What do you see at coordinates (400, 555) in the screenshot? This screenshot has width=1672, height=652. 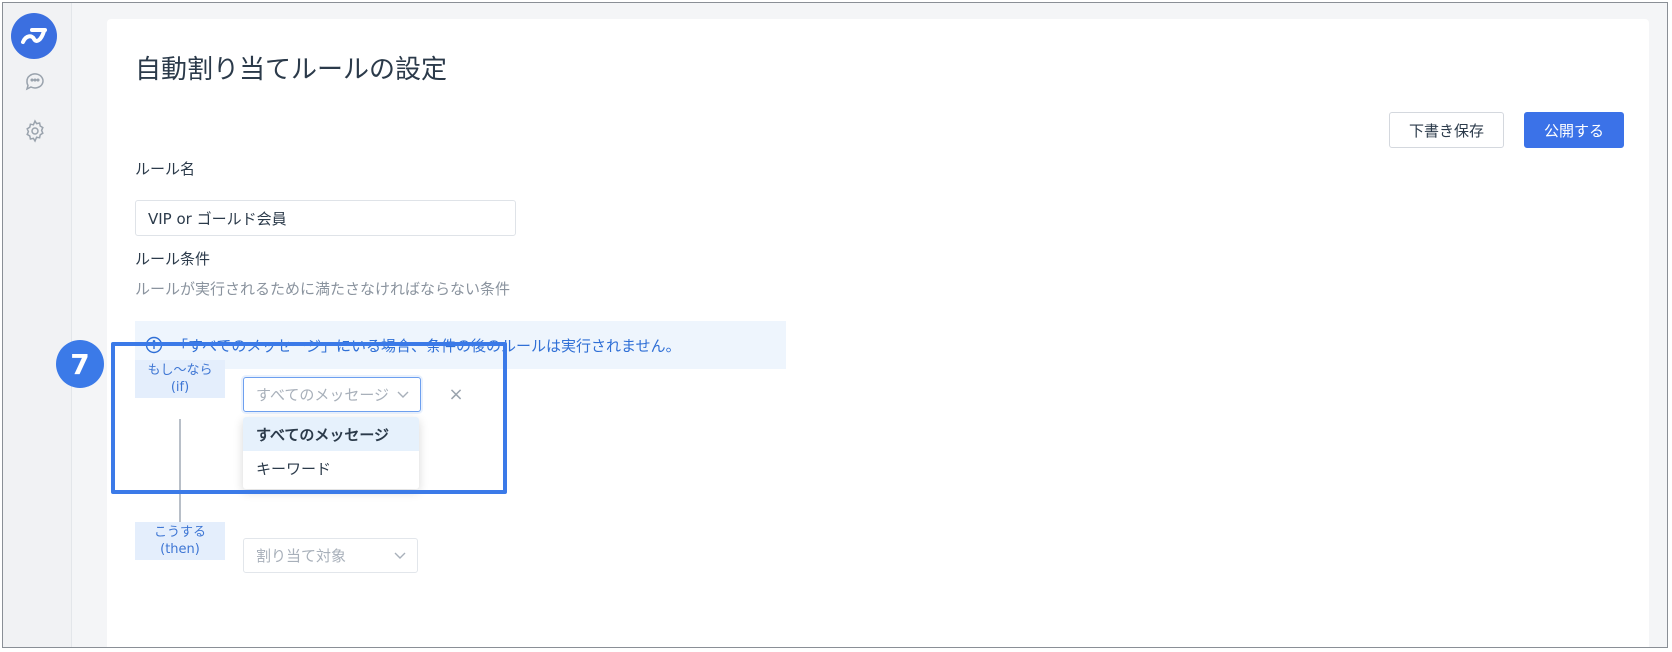 I see `chevron-down-icon` at bounding box center [400, 555].